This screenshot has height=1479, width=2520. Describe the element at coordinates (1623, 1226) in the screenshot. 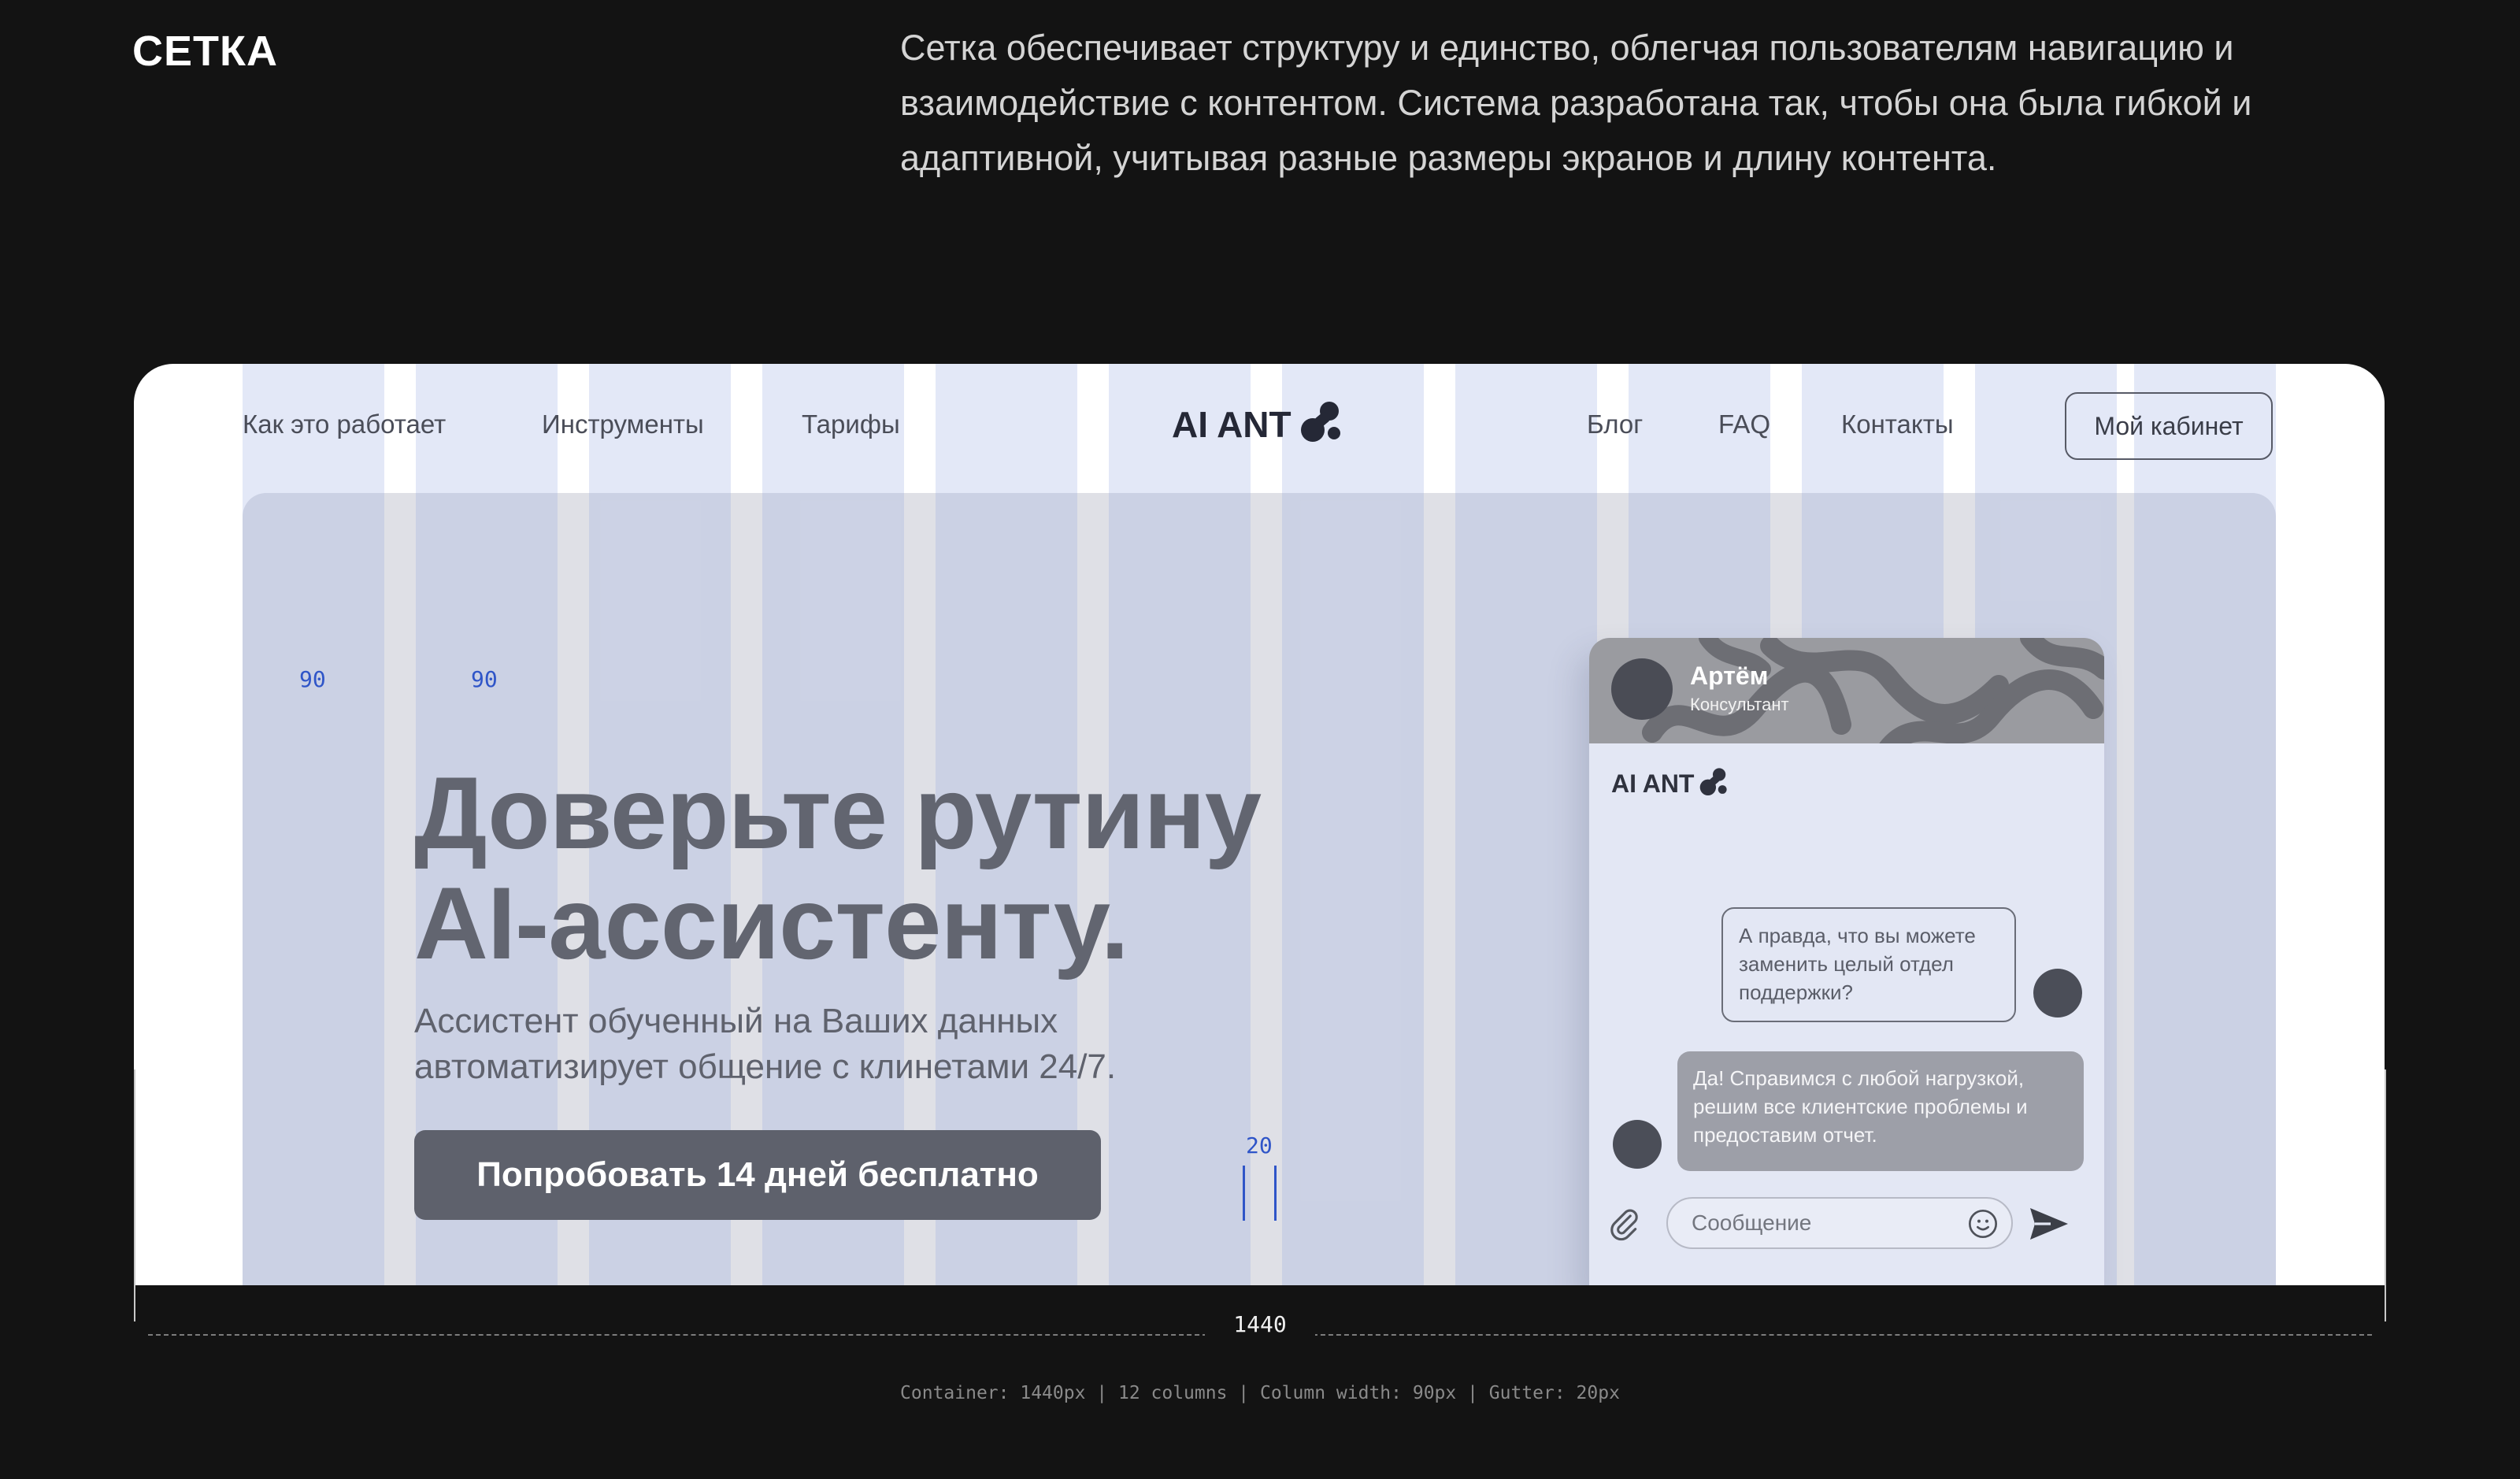

I see `paperclip-icon` at that location.